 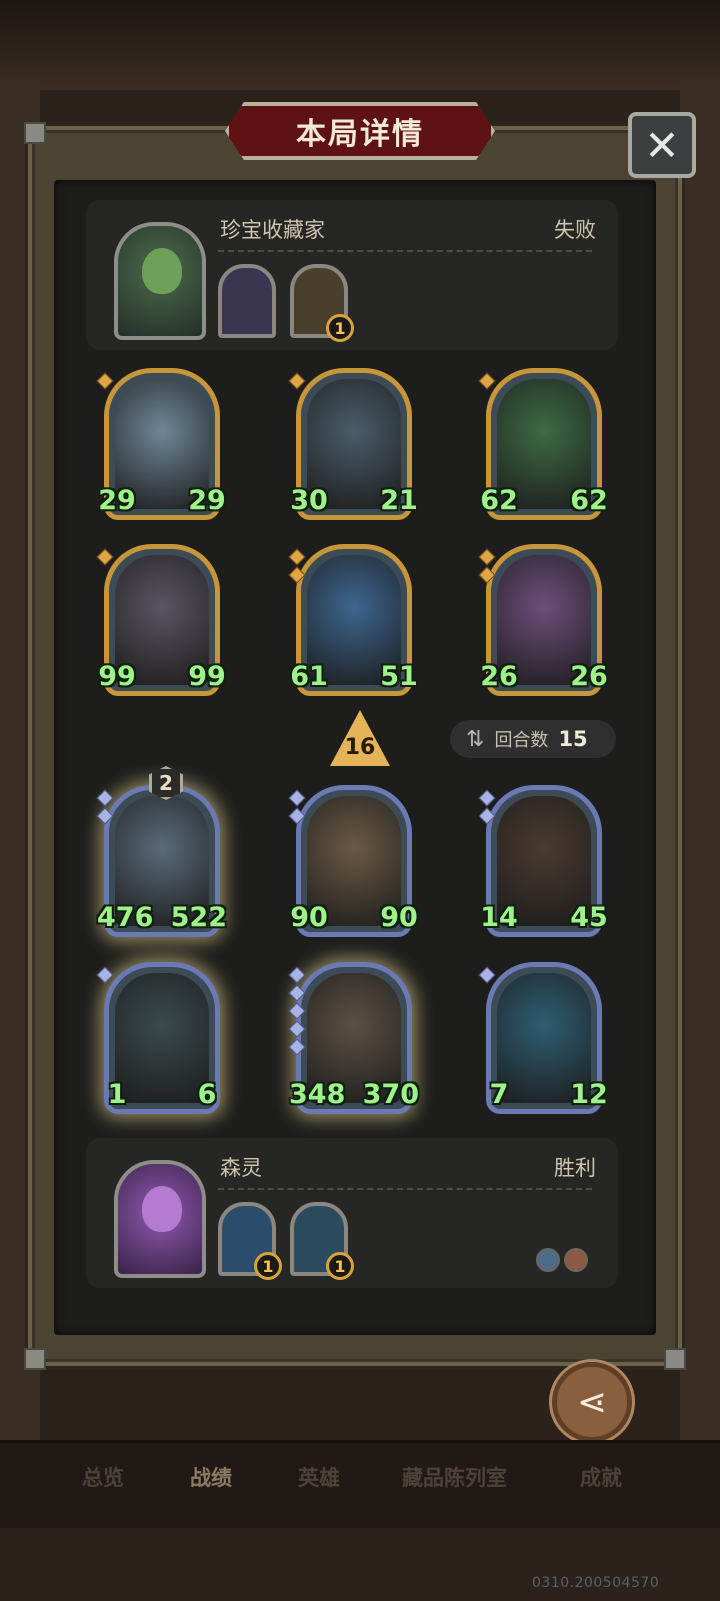 What do you see at coordinates (125, 917) in the screenshot?
I see `attack-stat: 476` at bounding box center [125, 917].